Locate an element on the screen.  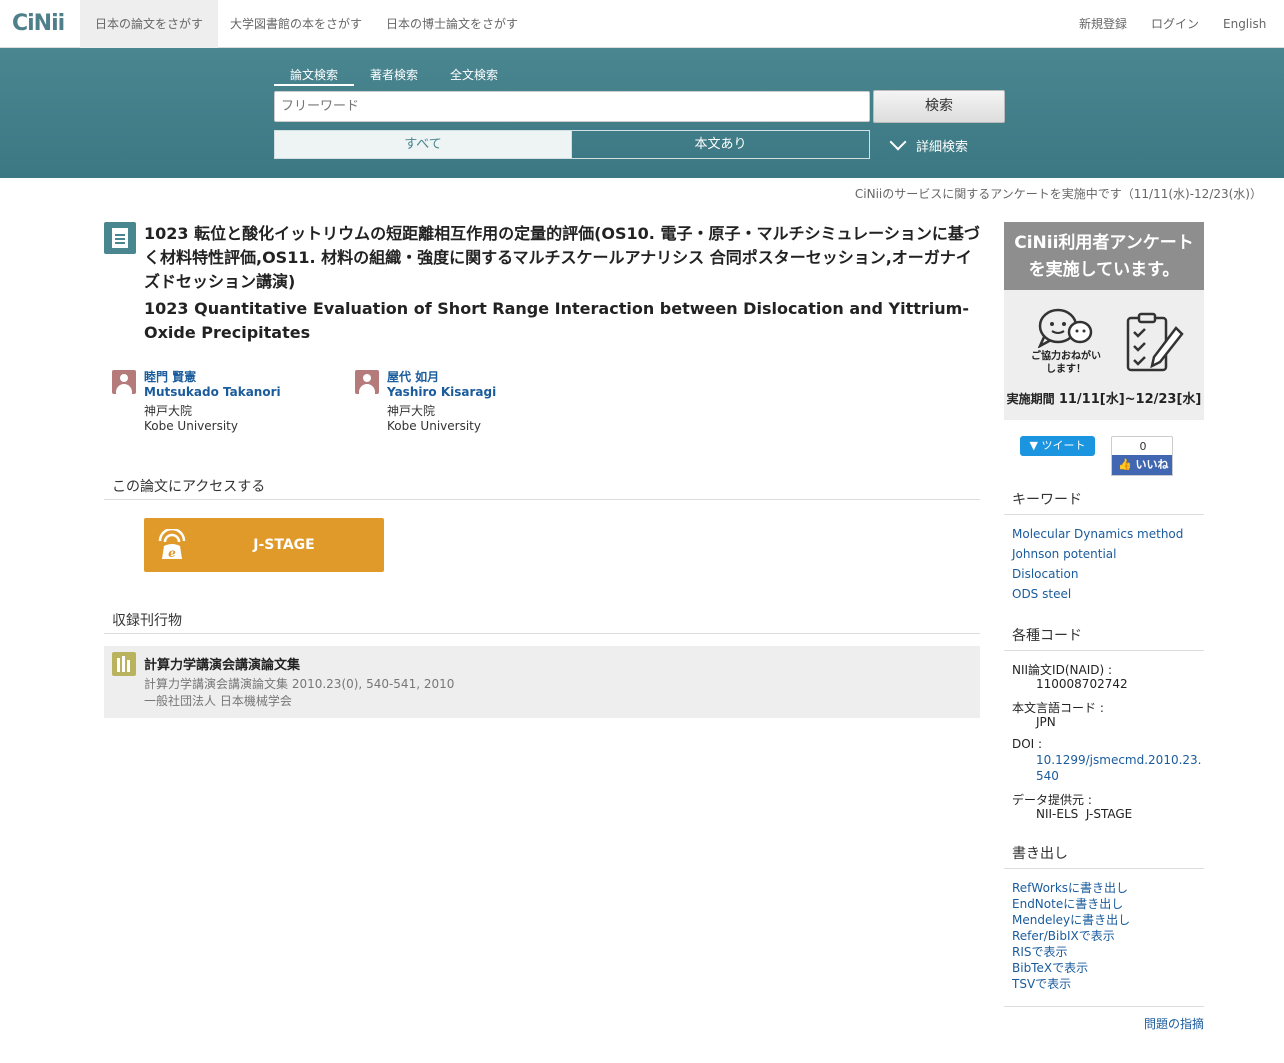
tab-author-search: 著者検索 is located at coordinates (394, 76).